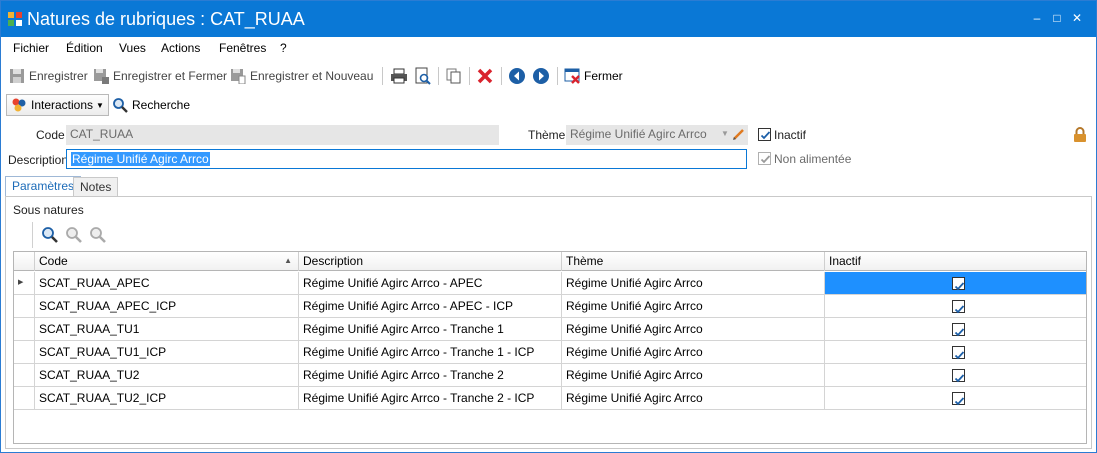 The height and width of the screenshot is (453, 1097). What do you see at coordinates (764, 158) in the screenshot?
I see `not-fed-checkbox` at bounding box center [764, 158].